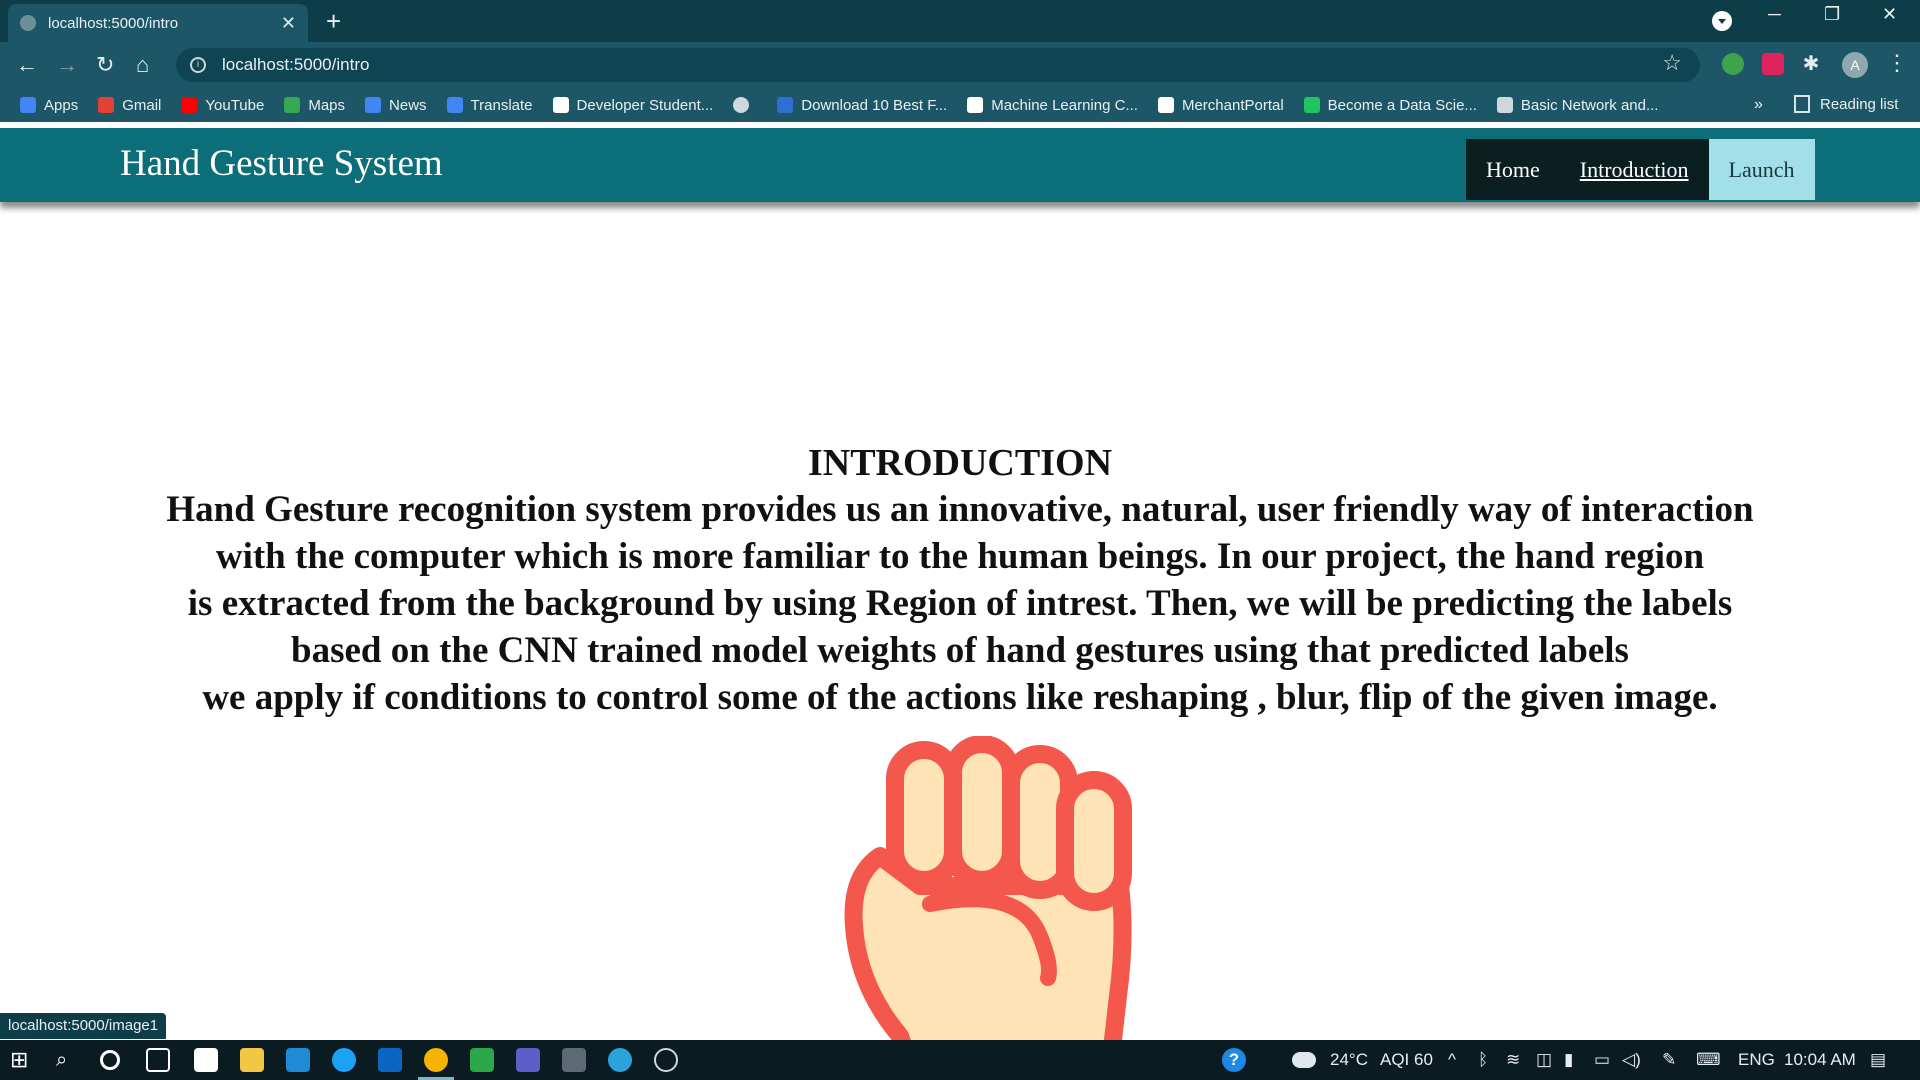  Describe the element at coordinates (344, 1060) in the screenshot. I see `twitter-icon` at that location.